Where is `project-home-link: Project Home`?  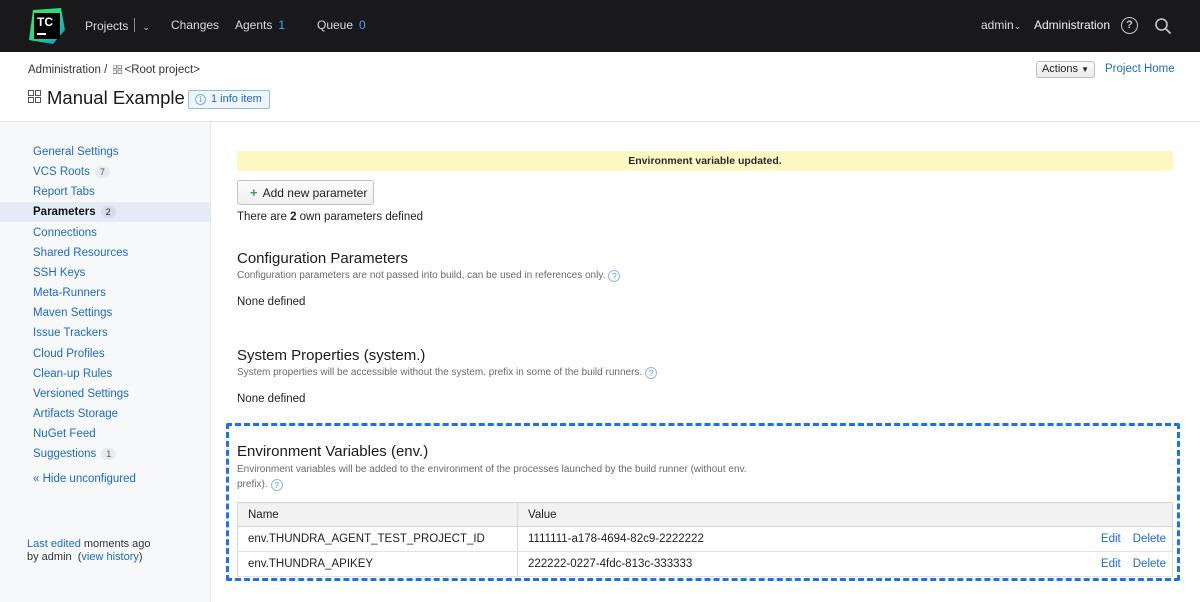
project-home-link: Project Home is located at coordinates (1140, 69).